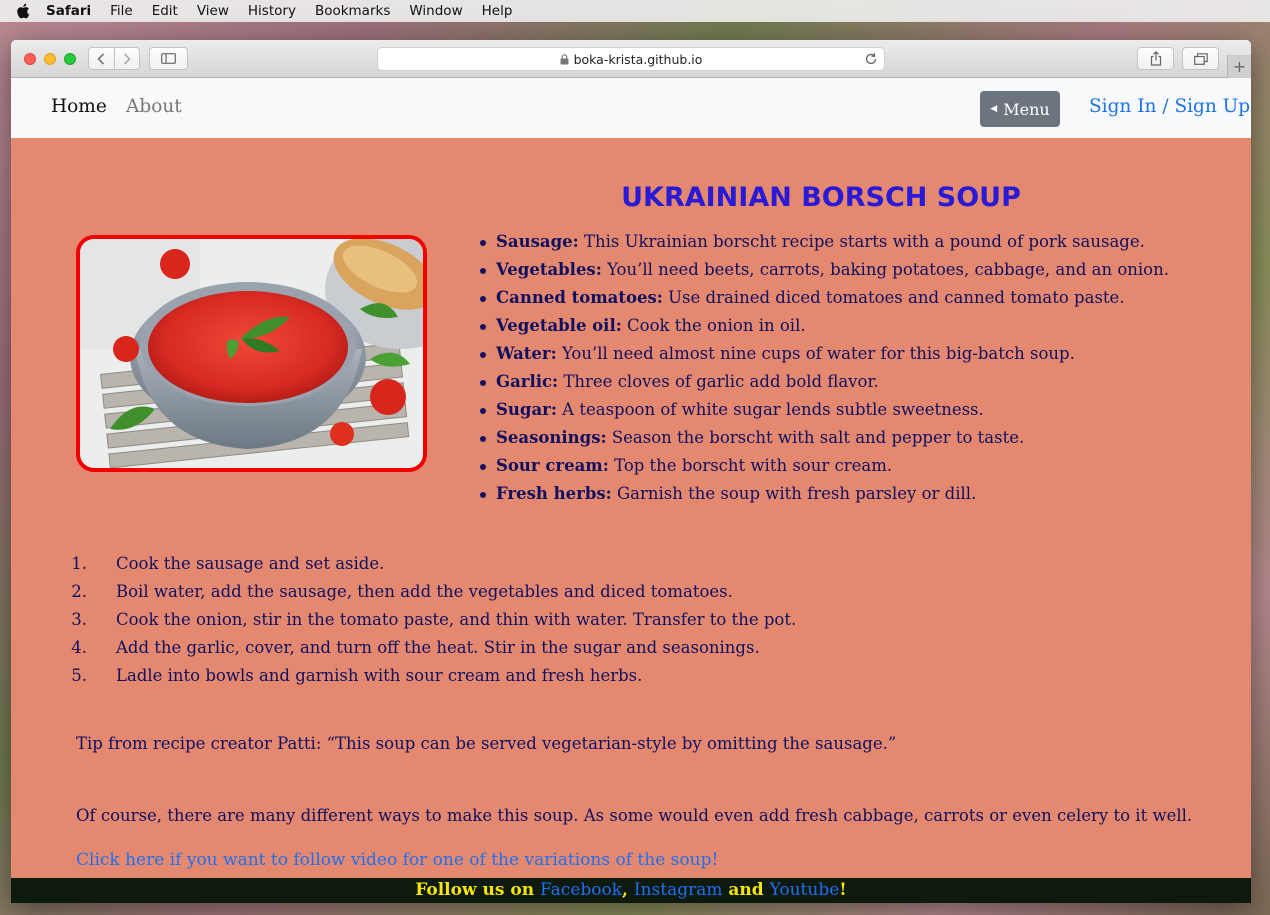 This screenshot has width=1270, height=915. Describe the element at coordinates (805, 890) in the screenshot. I see `youtube-link: Youtube` at that location.